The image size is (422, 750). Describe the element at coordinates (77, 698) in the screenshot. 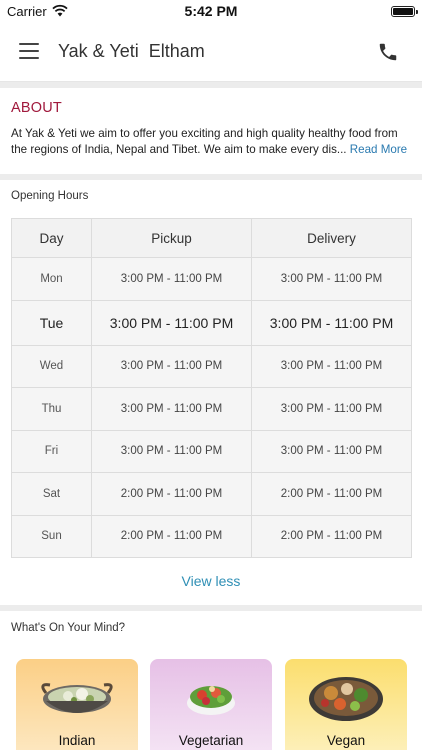

I see `indian-curry-bowl-icon` at that location.